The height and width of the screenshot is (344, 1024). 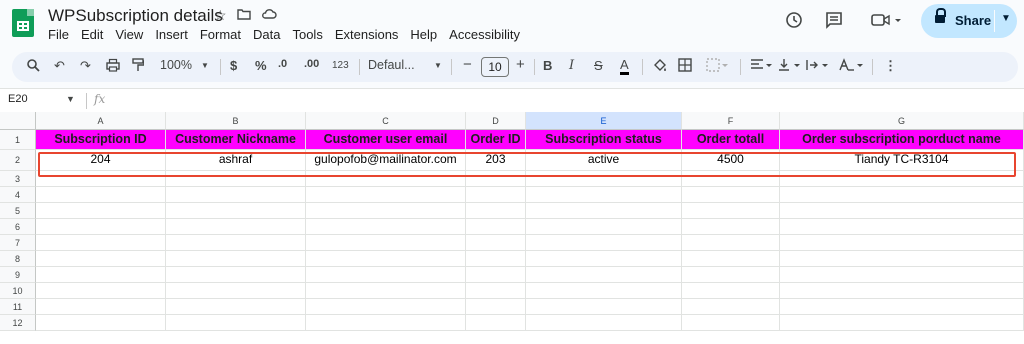 What do you see at coordinates (484, 34) in the screenshot?
I see `menu-accessibility: Accessibility` at bounding box center [484, 34].